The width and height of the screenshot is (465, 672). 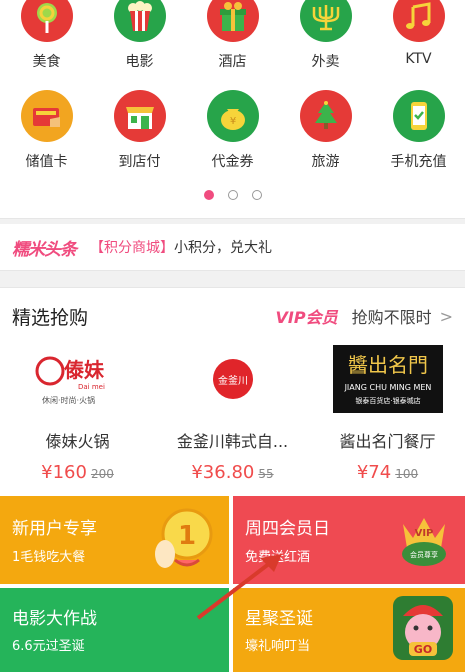 I want to click on flash-sale-header: 精选抢购 VIP会员 抢购不限时 >, so click(x=232, y=316).